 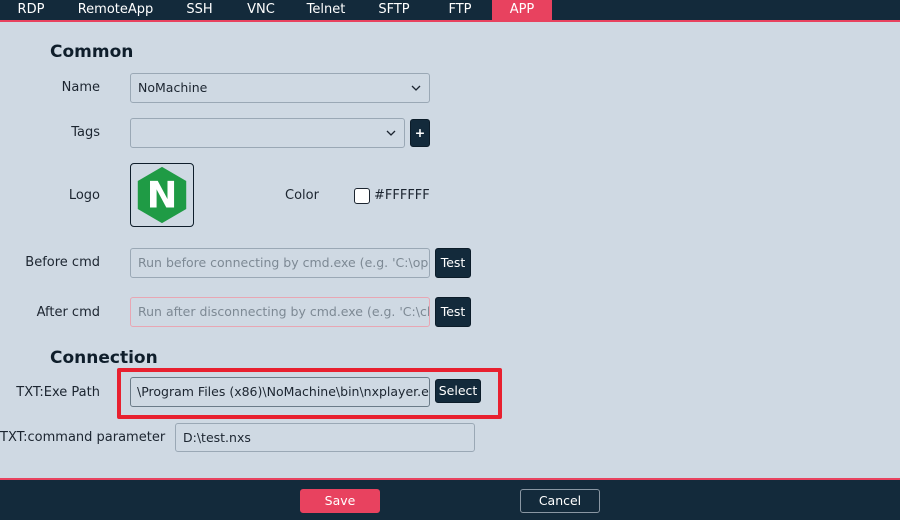 I want to click on connection-section-title: Connection, so click(x=104, y=358).